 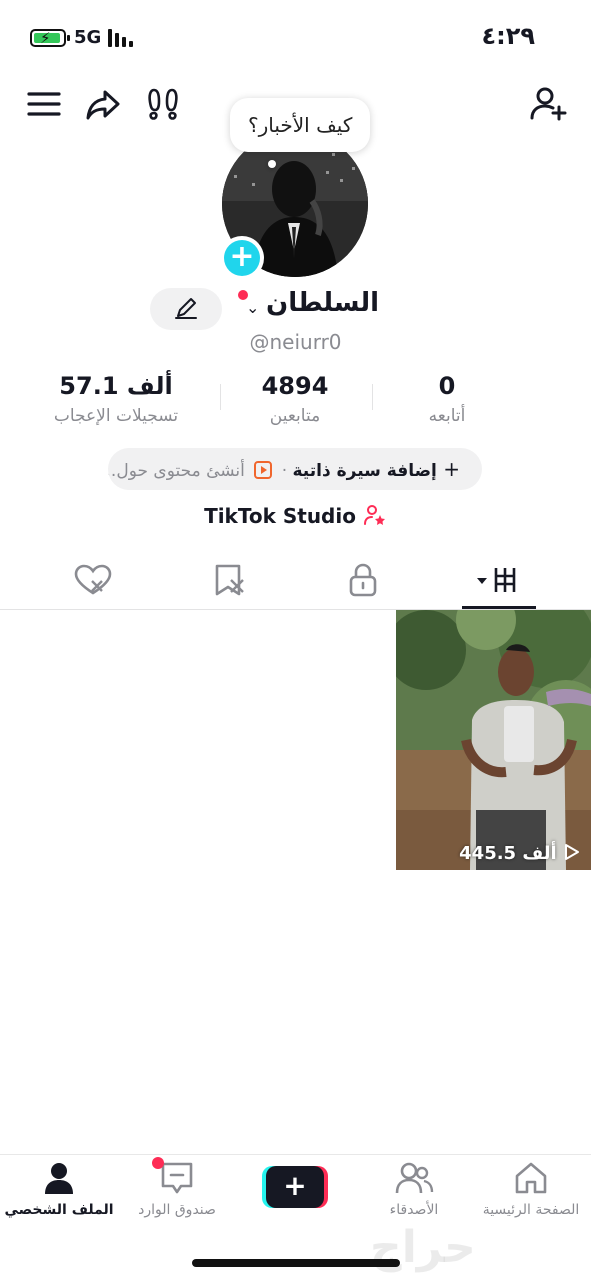 I want to click on views-count: 445.5 ألف, so click(x=508, y=853).